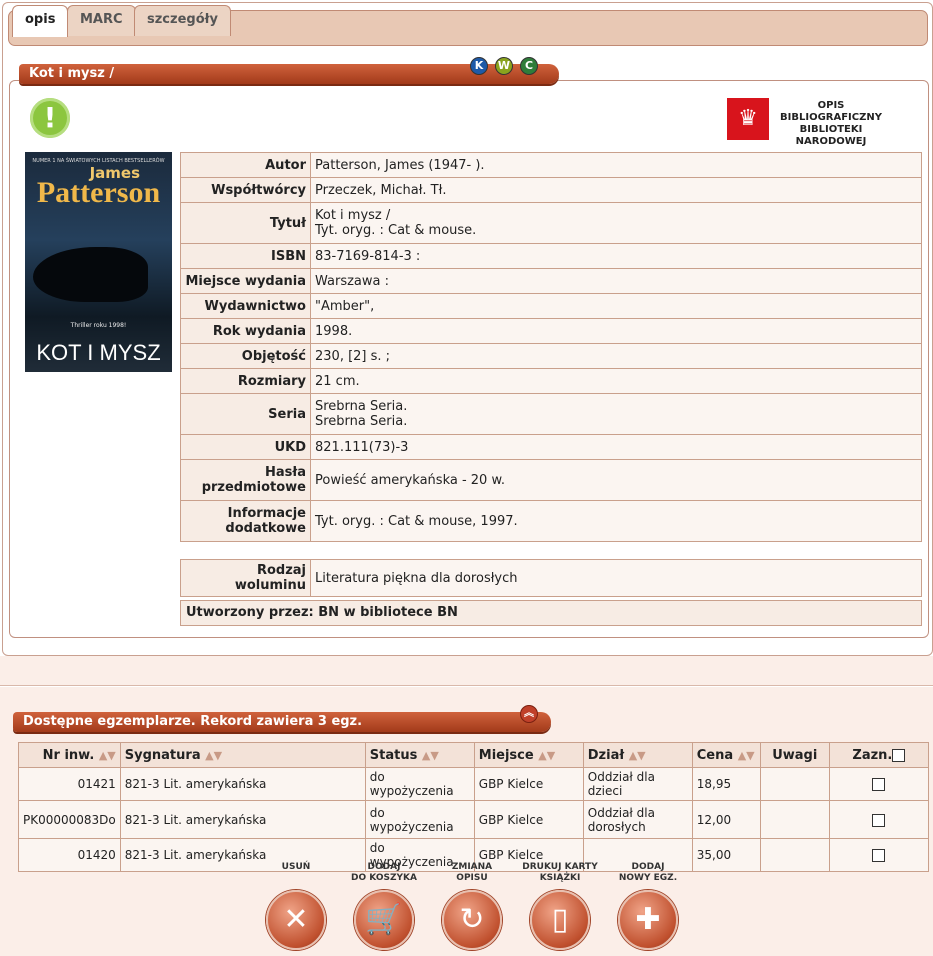 This screenshot has width=933, height=956. I want to click on add-copy-action: DODAJ NOWY EGZ. ✚, so click(648, 906).